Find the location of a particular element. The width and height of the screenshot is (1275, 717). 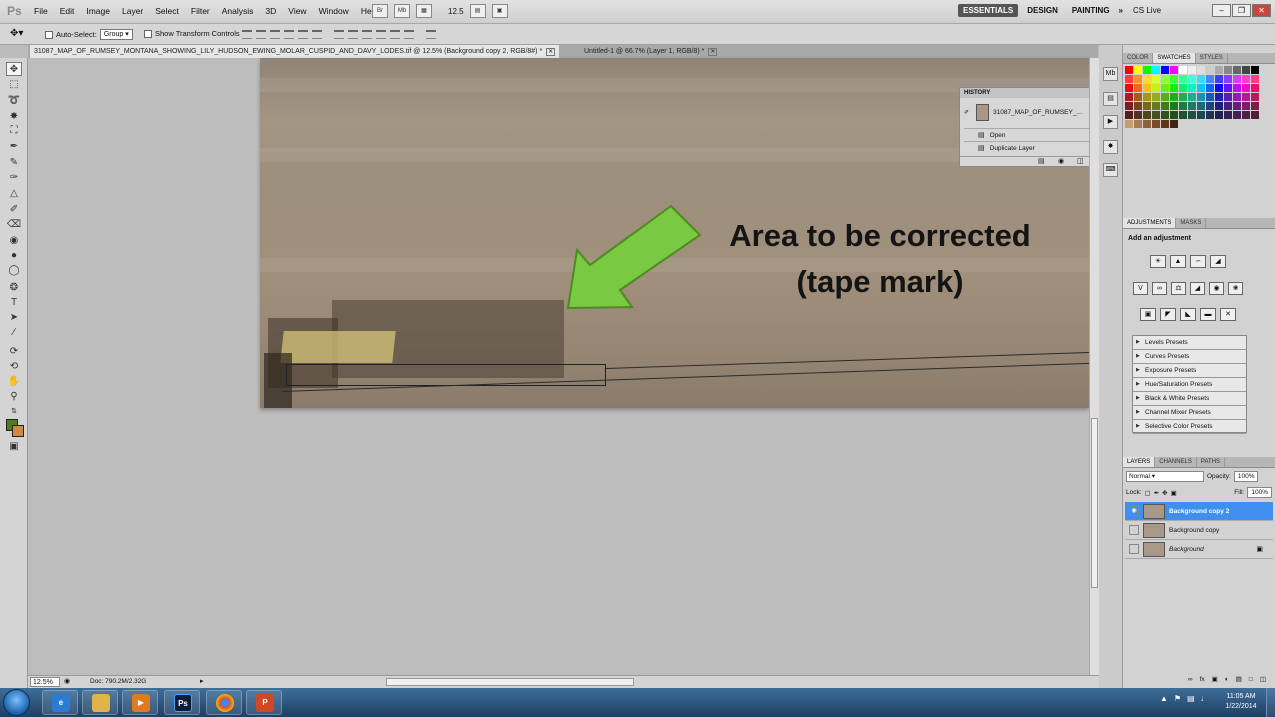

preset-curves: Curves Presets is located at coordinates (1189, 357).